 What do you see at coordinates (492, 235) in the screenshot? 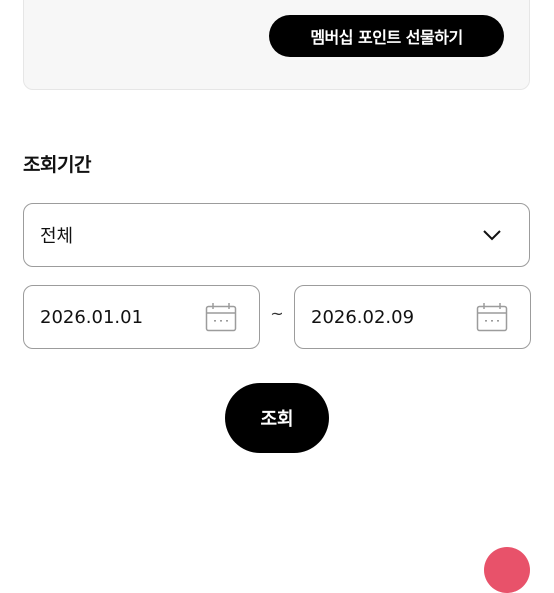
I see `chevron-down-icon` at bounding box center [492, 235].